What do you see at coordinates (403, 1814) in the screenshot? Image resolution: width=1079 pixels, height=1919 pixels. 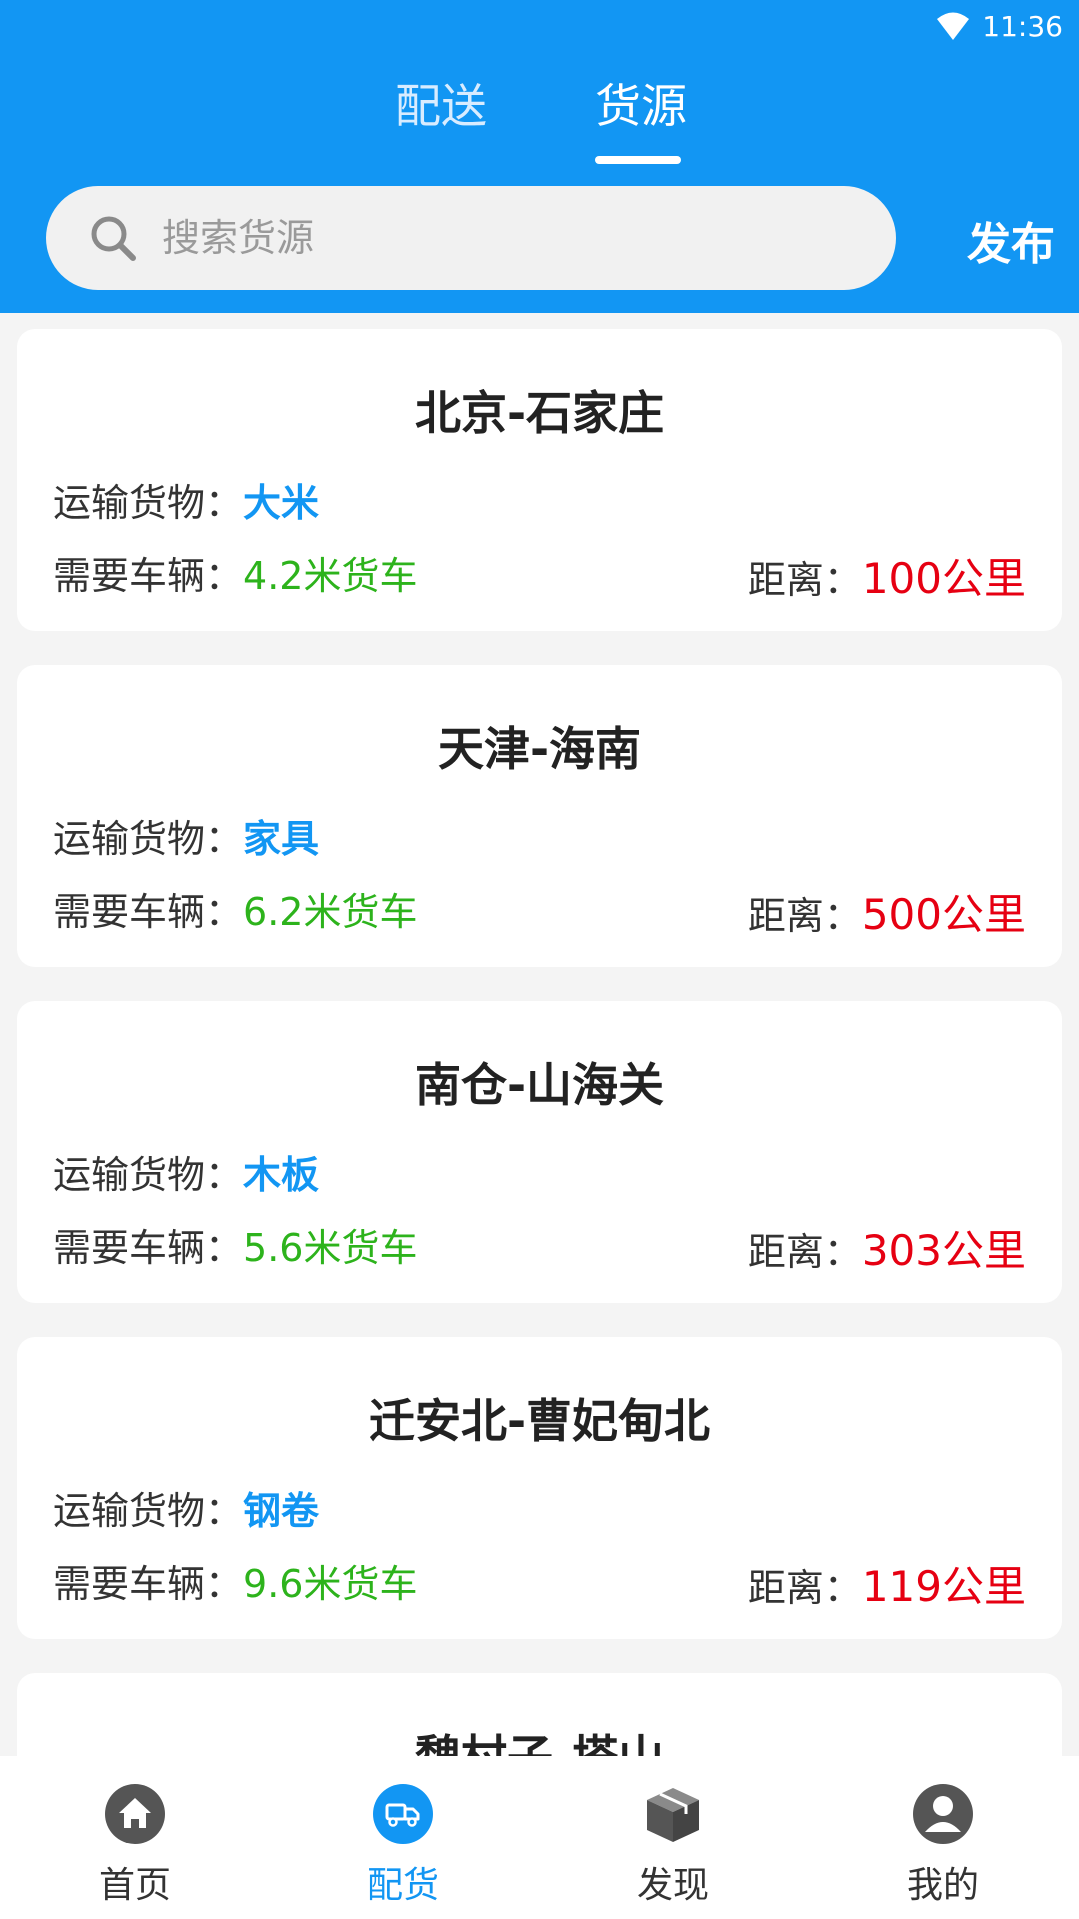 I see `truck-icon` at bounding box center [403, 1814].